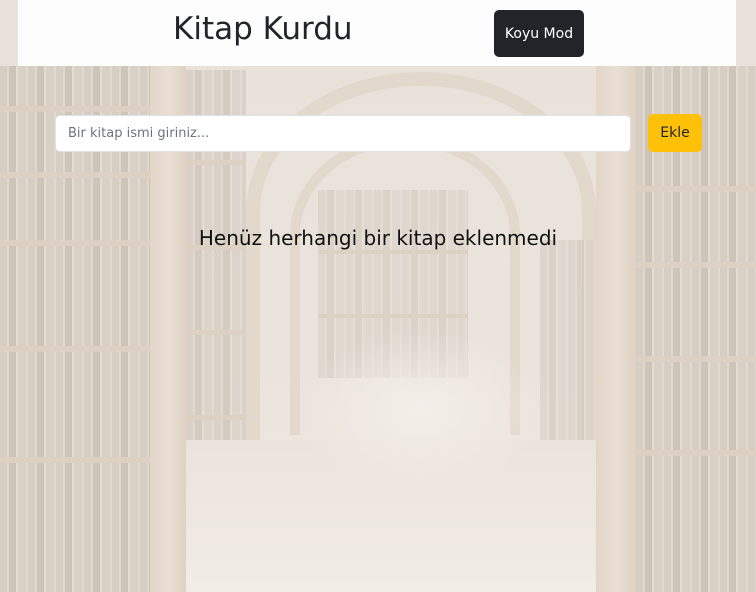 The width and height of the screenshot is (756, 592). What do you see at coordinates (343, 133) in the screenshot?
I see `book-name-input` at bounding box center [343, 133].